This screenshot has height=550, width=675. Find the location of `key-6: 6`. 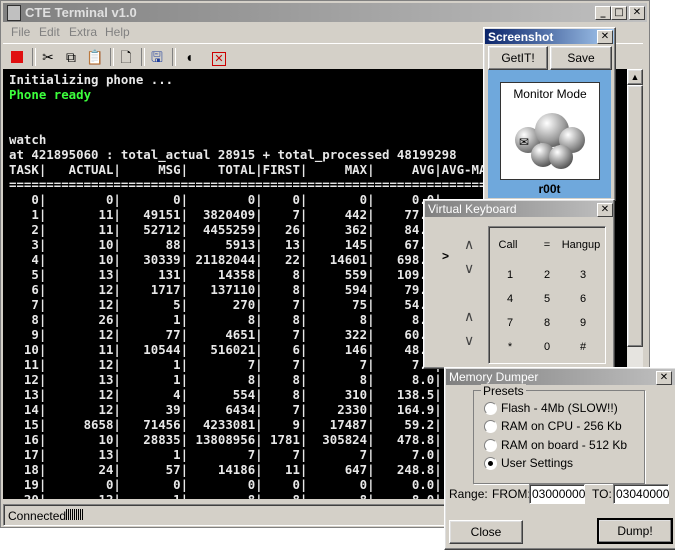

key-6: 6 is located at coordinates (583, 299).